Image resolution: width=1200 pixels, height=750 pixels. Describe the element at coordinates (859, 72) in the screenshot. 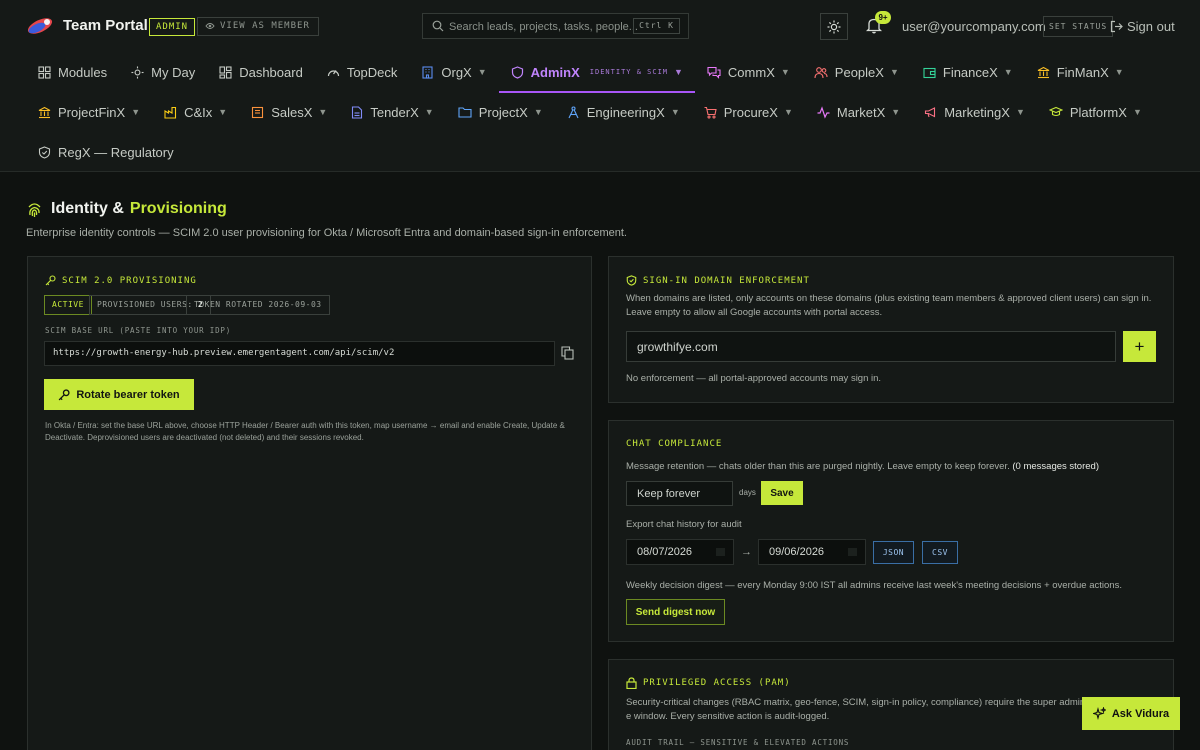

I see `nav-label: PeopleX` at that location.